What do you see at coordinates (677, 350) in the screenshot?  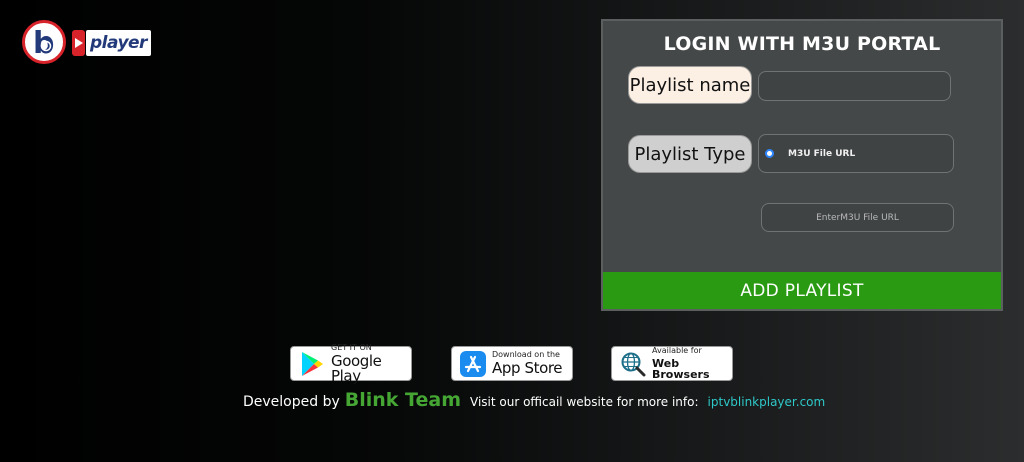 I see `web-badge-small-text: Available for` at bounding box center [677, 350].